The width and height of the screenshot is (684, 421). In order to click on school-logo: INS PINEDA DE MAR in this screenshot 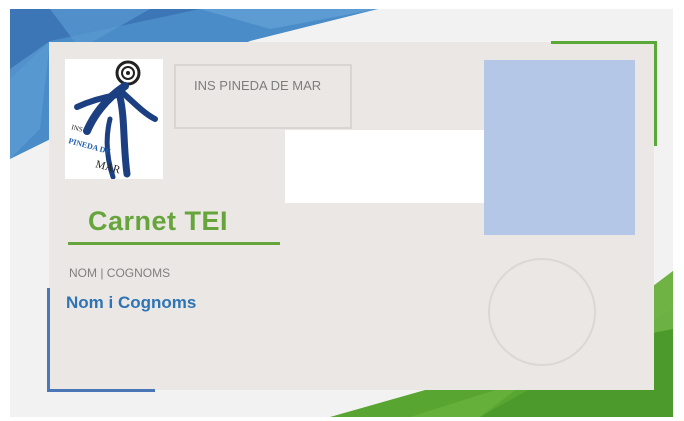, I will do `click(114, 119)`.